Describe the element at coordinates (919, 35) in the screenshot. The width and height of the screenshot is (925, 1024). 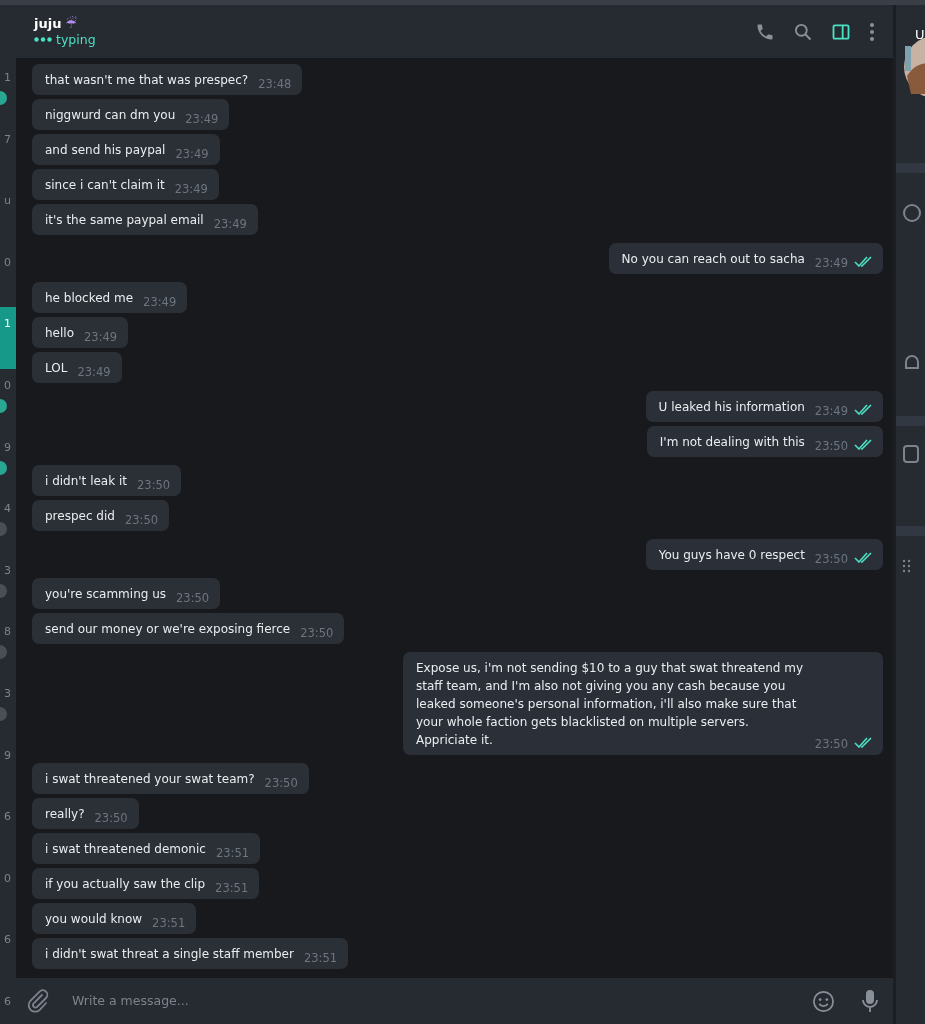
I see `panel-title: U` at that location.